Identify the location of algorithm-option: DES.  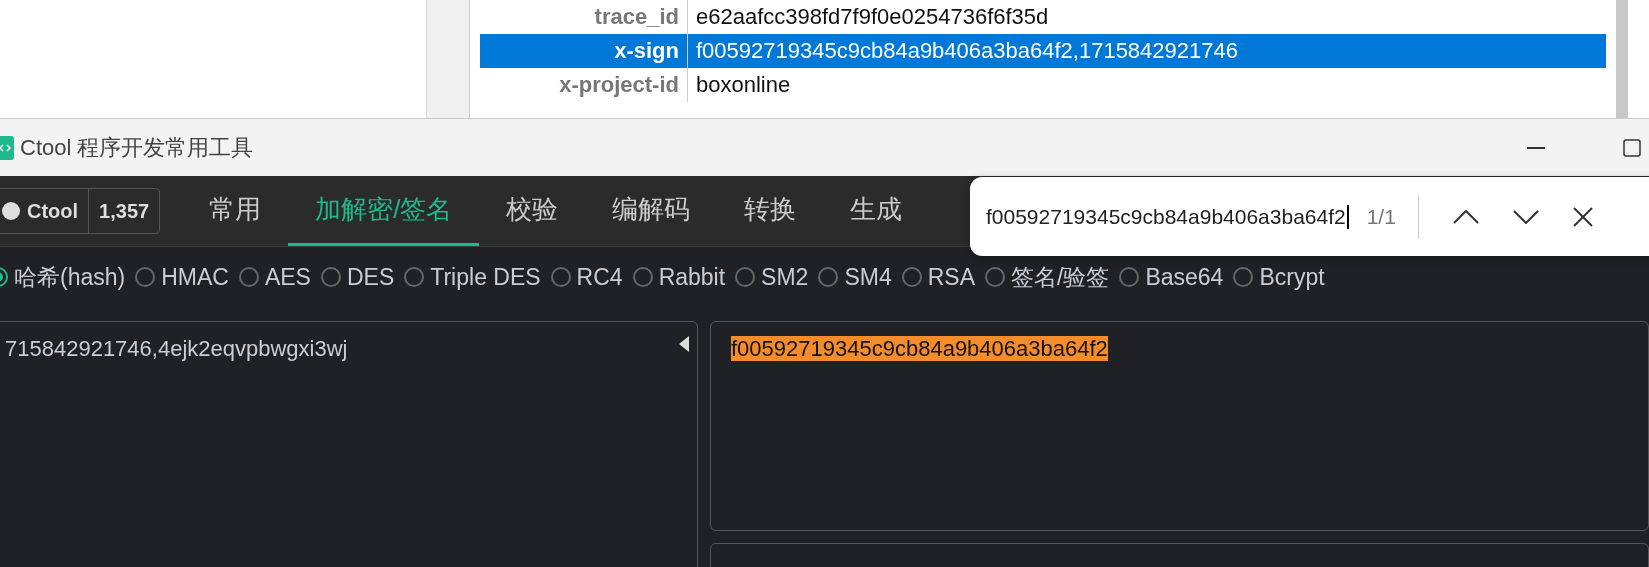
(357, 277).